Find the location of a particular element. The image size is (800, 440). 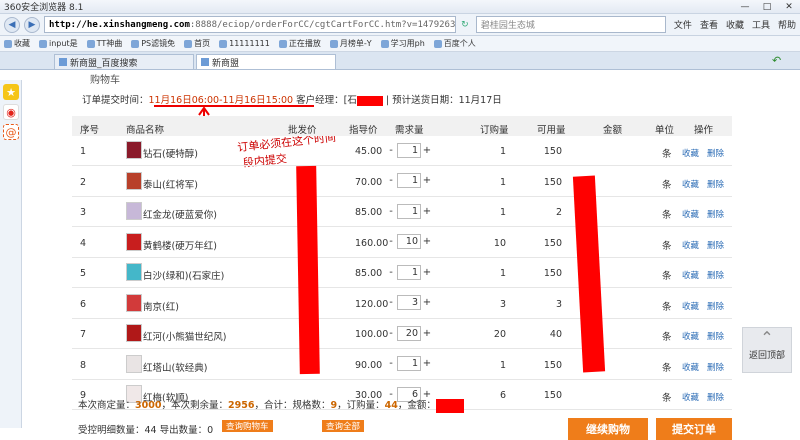

bookmark-item: input是 is located at coordinates (58, 43).